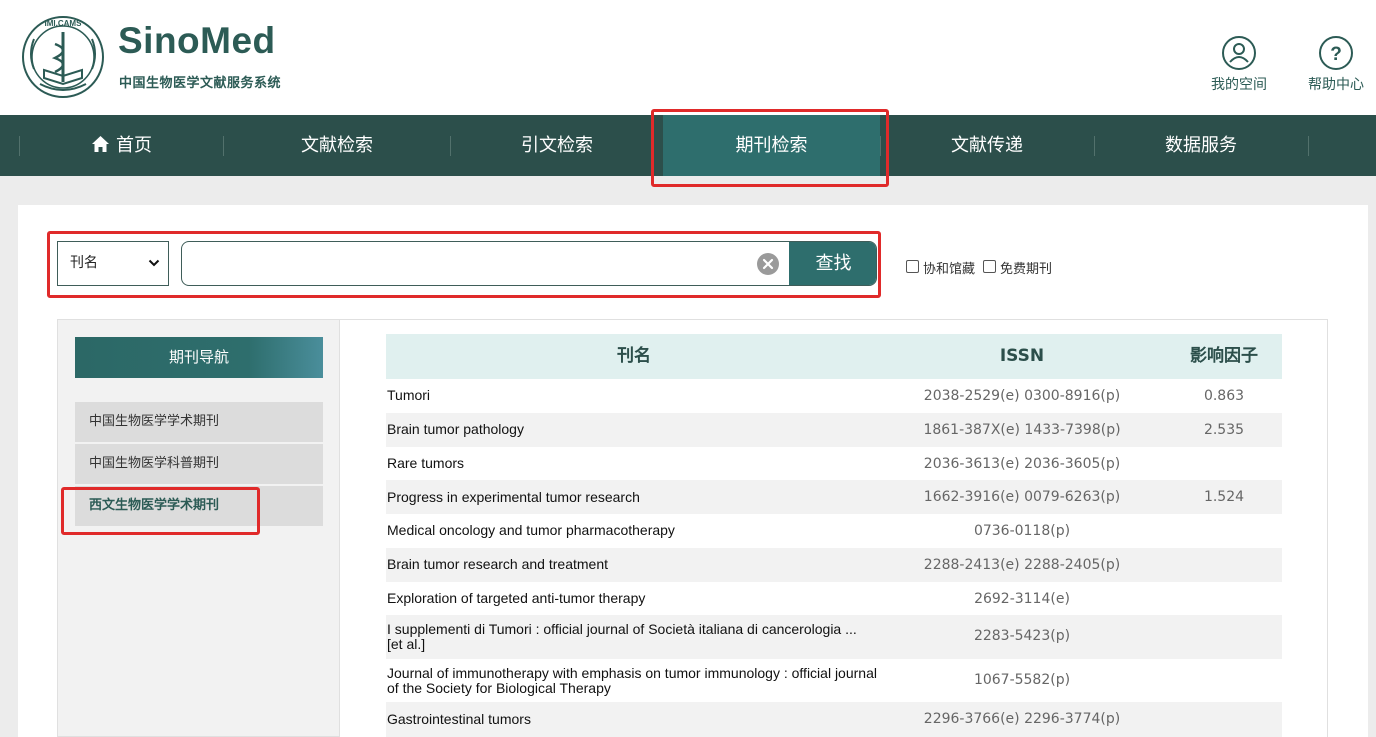  Describe the element at coordinates (1224, 497) in the screenshot. I see `impact-factor-cell: 1.524` at that location.